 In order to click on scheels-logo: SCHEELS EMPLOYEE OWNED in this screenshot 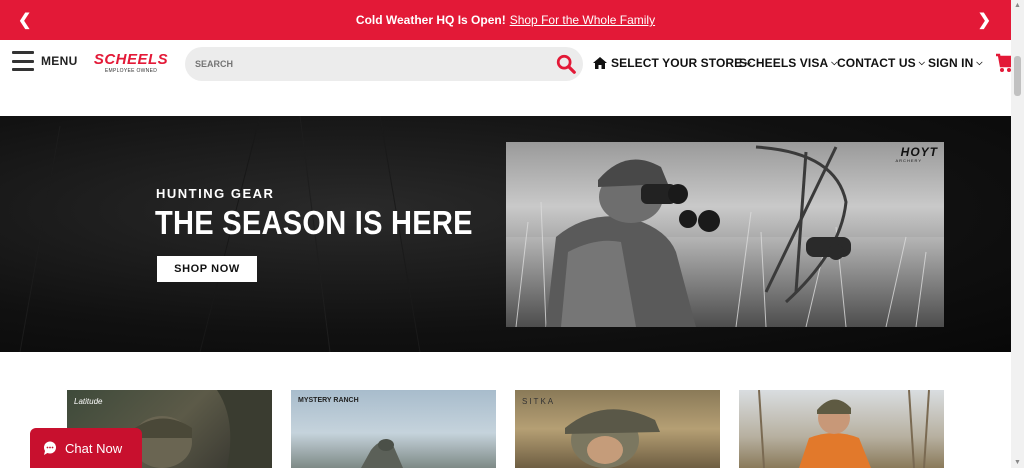, I will do `click(131, 63)`.